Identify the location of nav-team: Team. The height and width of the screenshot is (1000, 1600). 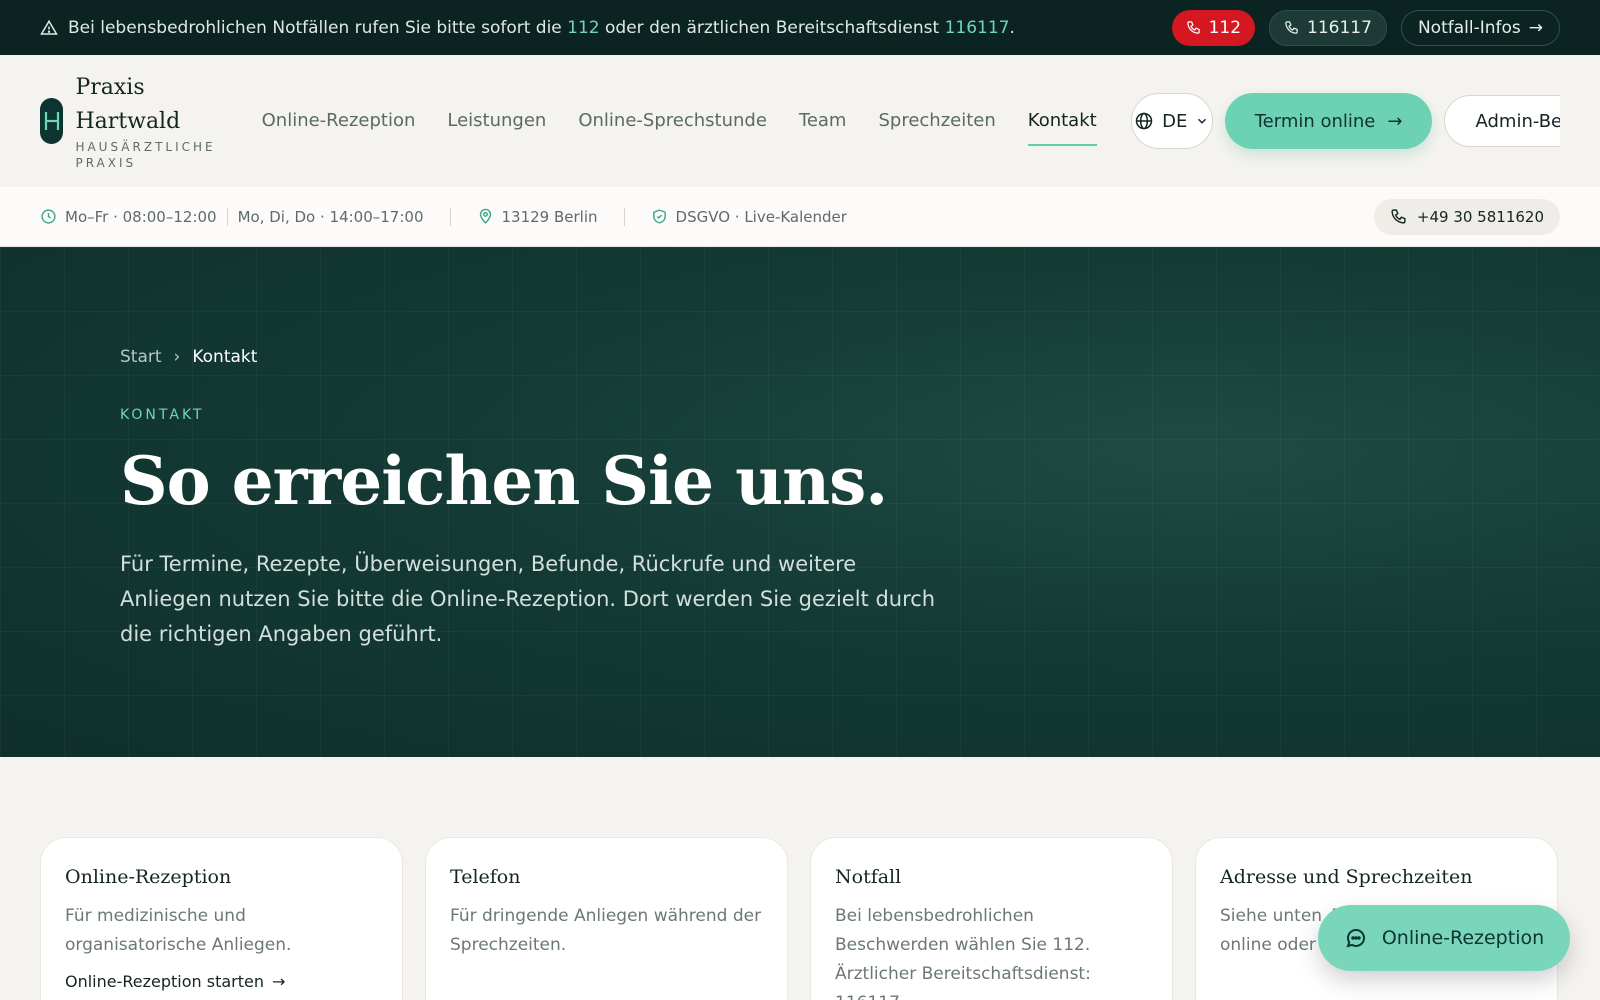
(823, 121).